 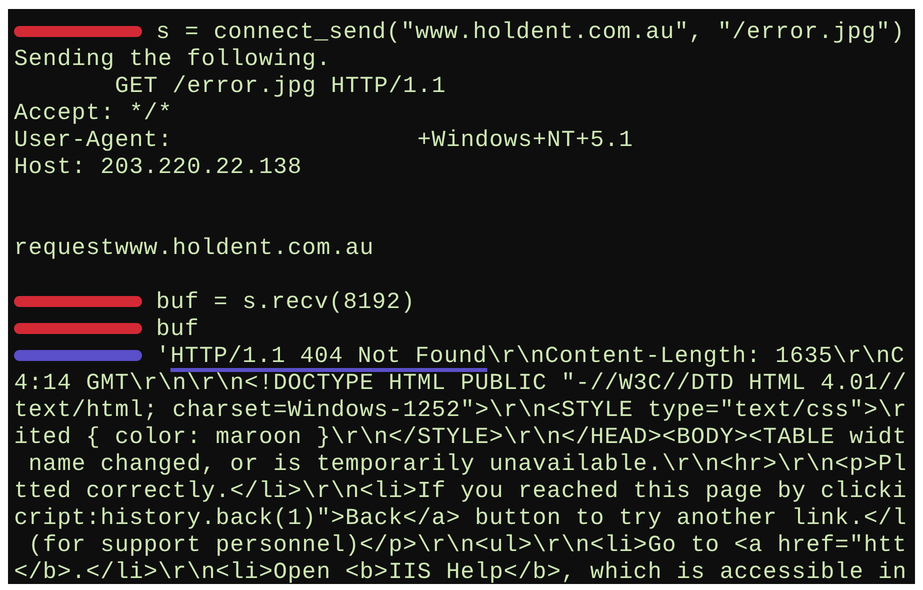 What do you see at coordinates (178, 329) in the screenshot?
I see `terminal-line: buf` at bounding box center [178, 329].